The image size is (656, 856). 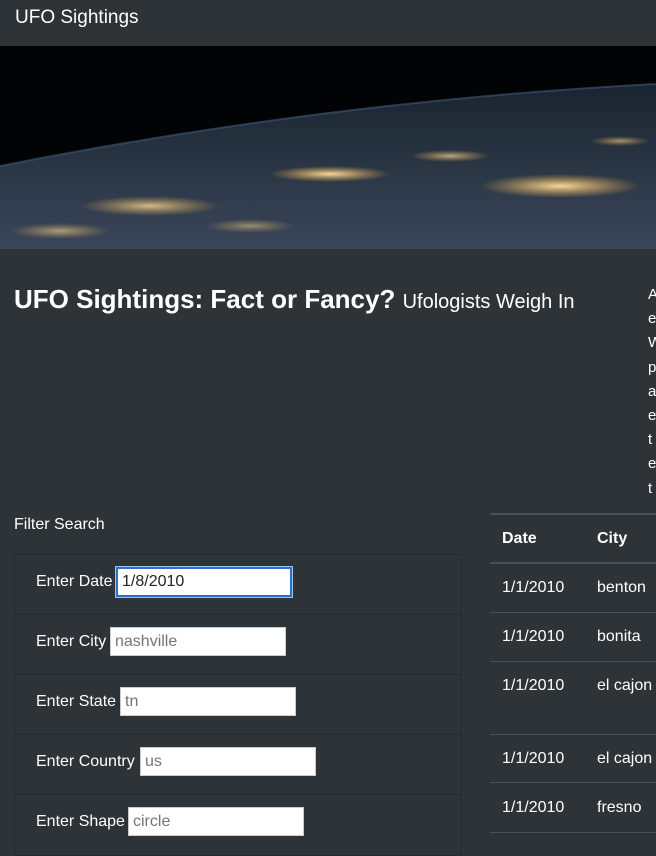 I want to click on filter-item-city: Enter City, so click(x=238, y=645).